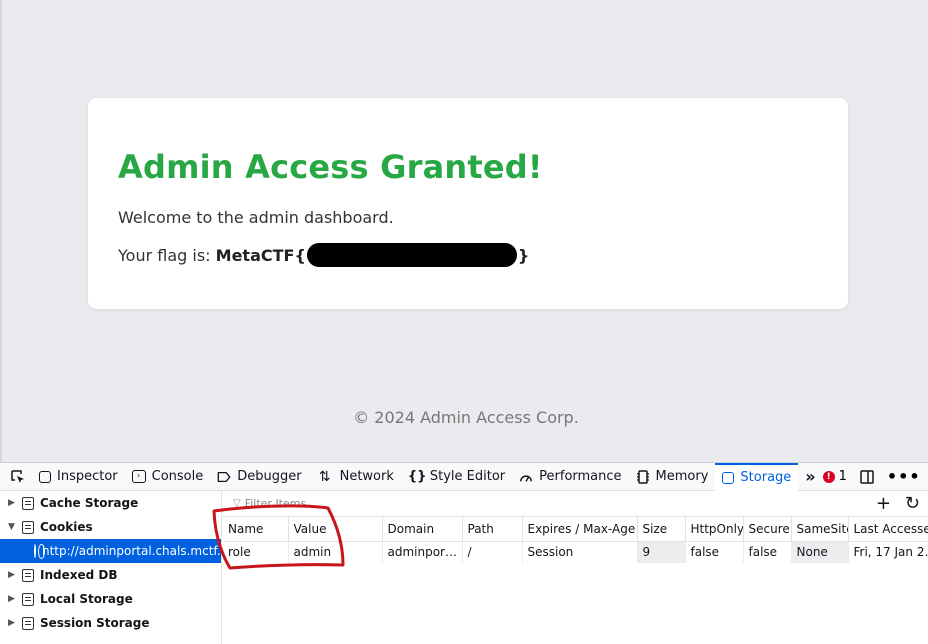 Image resolution: width=928 pixels, height=644 pixels. Describe the element at coordinates (575, 504) in the screenshot. I see `filter-bar: ▽ Filter Items + ↻` at that location.